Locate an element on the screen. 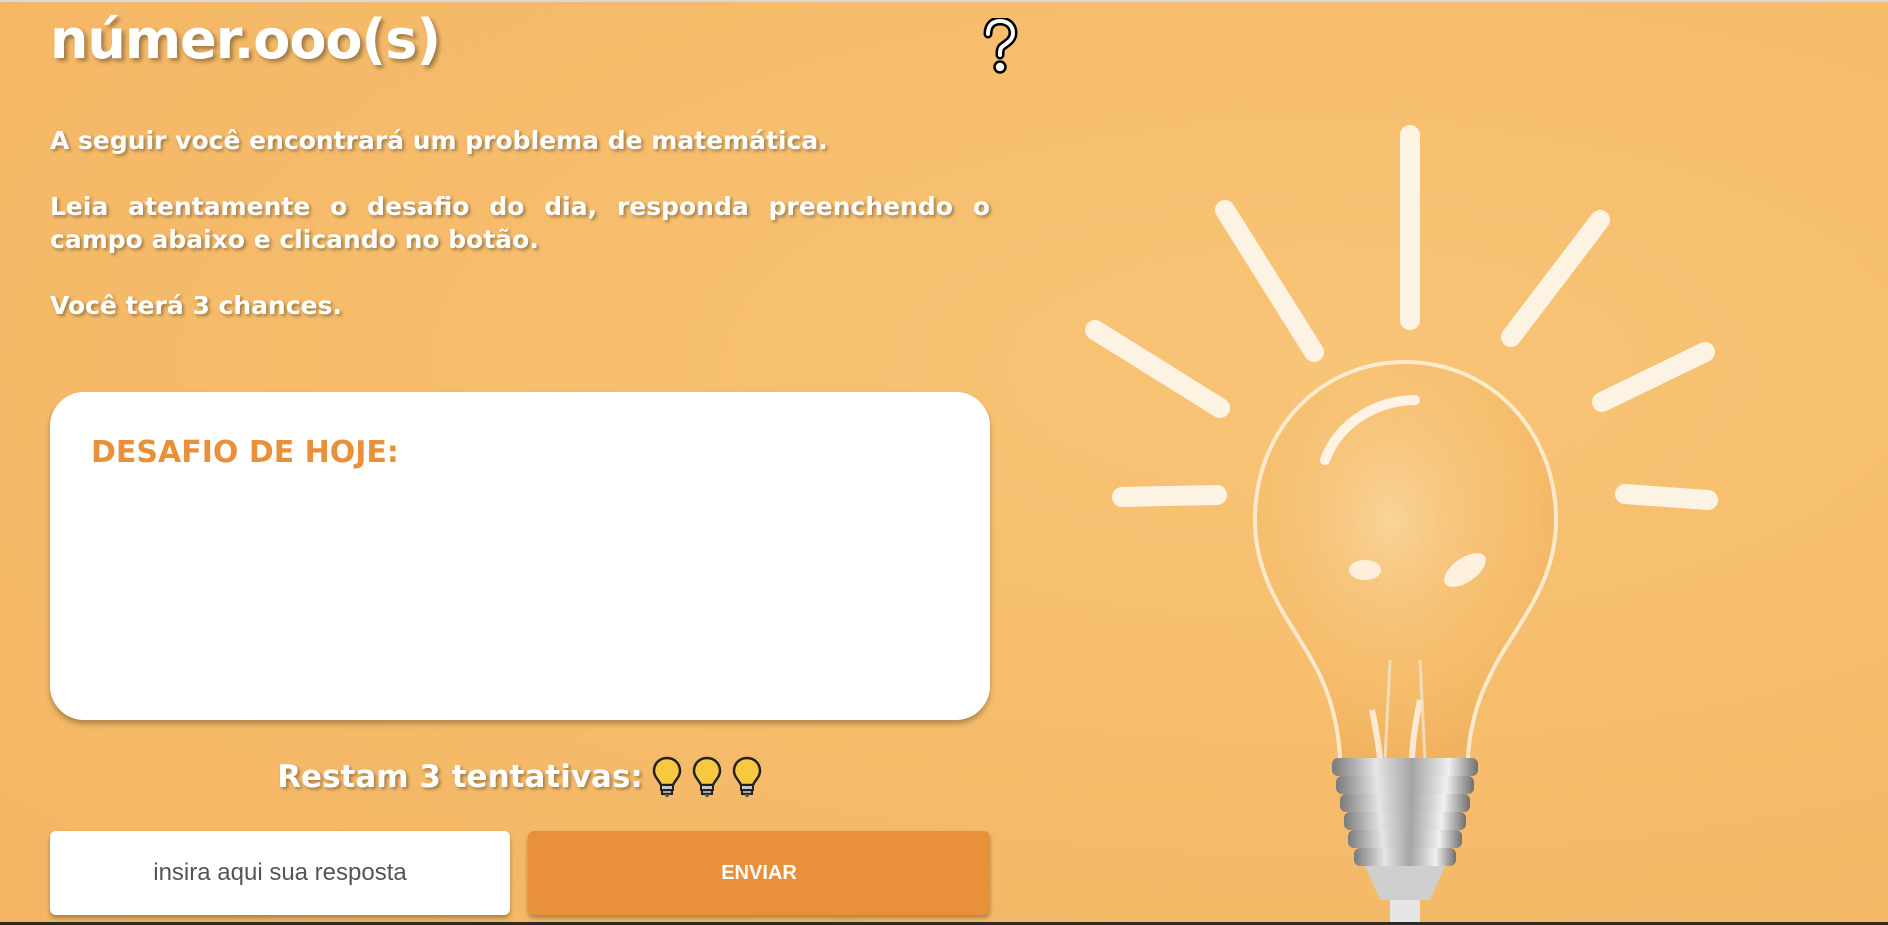  send-button: ENVIAR is located at coordinates (759, 873).